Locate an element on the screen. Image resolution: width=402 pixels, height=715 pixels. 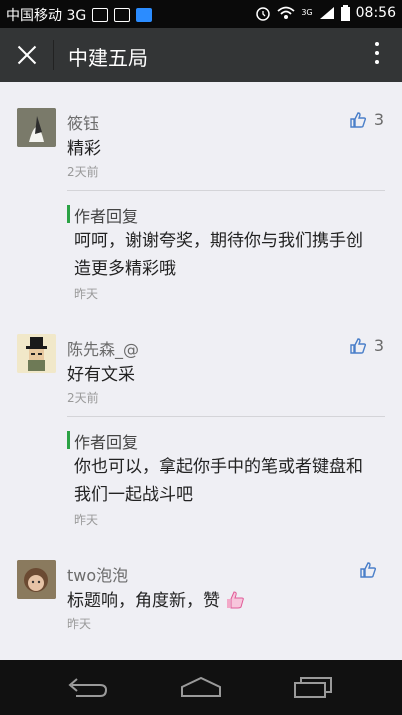
title-divider is located at coordinates (53, 55).